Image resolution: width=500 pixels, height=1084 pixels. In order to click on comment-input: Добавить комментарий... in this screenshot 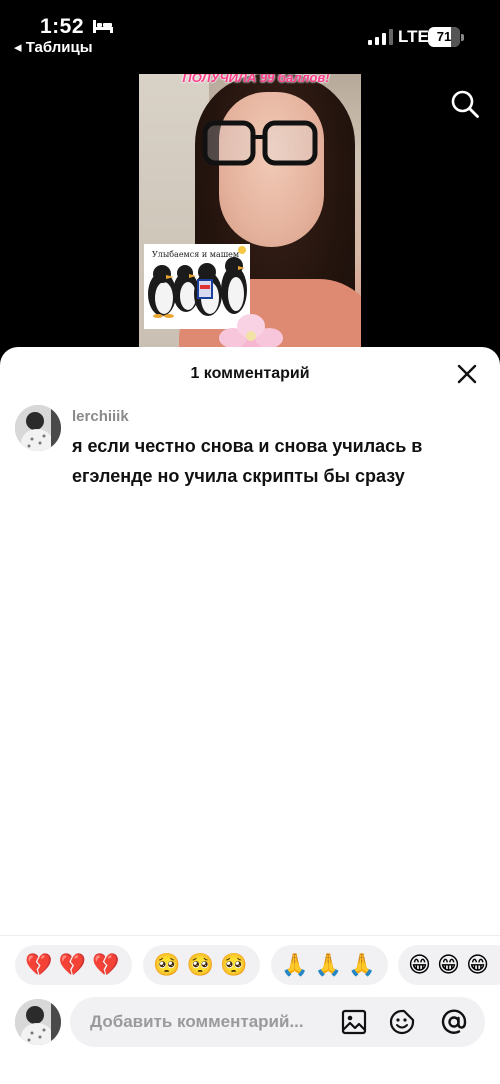, I will do `click(277, 1022)`.